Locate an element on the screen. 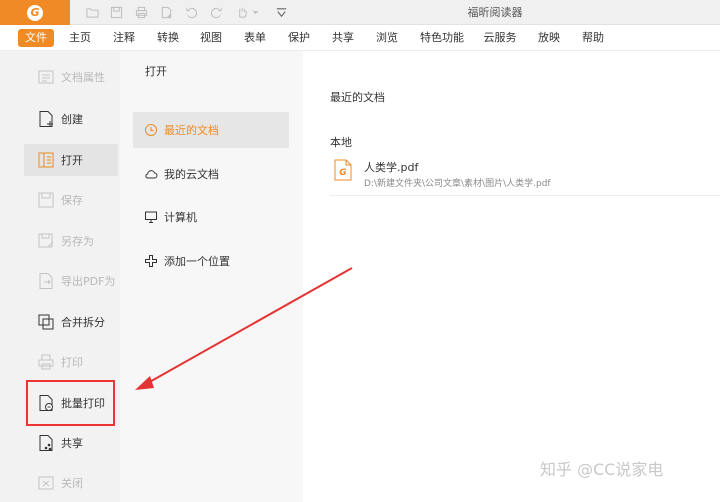  location-recent-documents: 最近的文档 is located at coordinates (211, 130).